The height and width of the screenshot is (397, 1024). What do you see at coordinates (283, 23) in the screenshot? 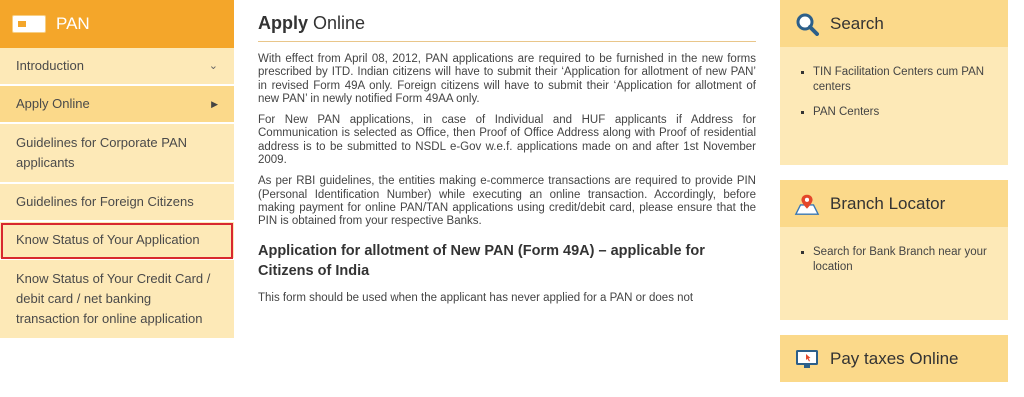
I see `page-title-bold: Apply` at bounding box center [283, 23].